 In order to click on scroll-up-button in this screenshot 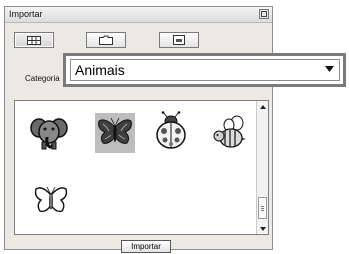, I will do `click(262, 106)`.